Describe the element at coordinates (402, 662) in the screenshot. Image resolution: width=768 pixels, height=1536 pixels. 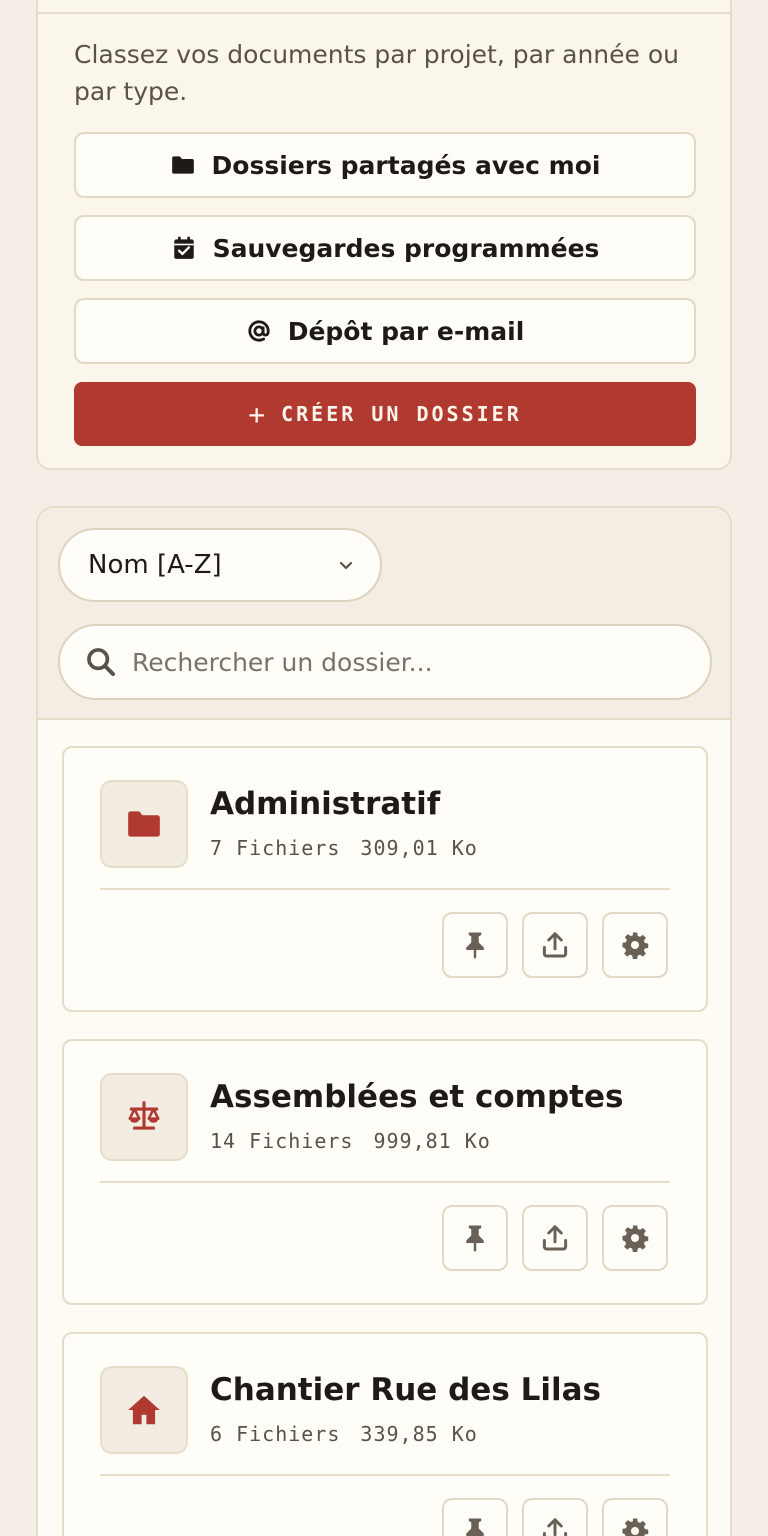
I see `search-input` at that location.